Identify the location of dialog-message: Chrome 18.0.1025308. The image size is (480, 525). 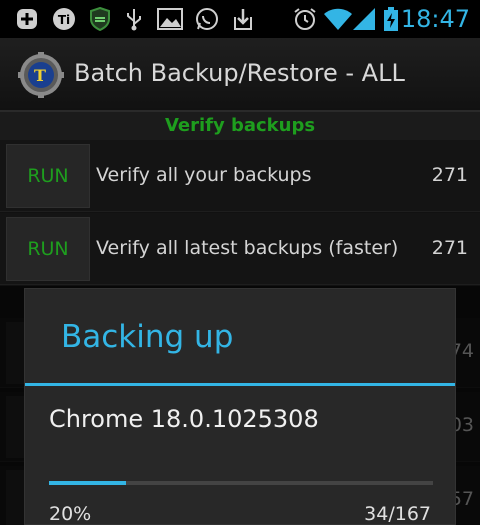
(184, 419).